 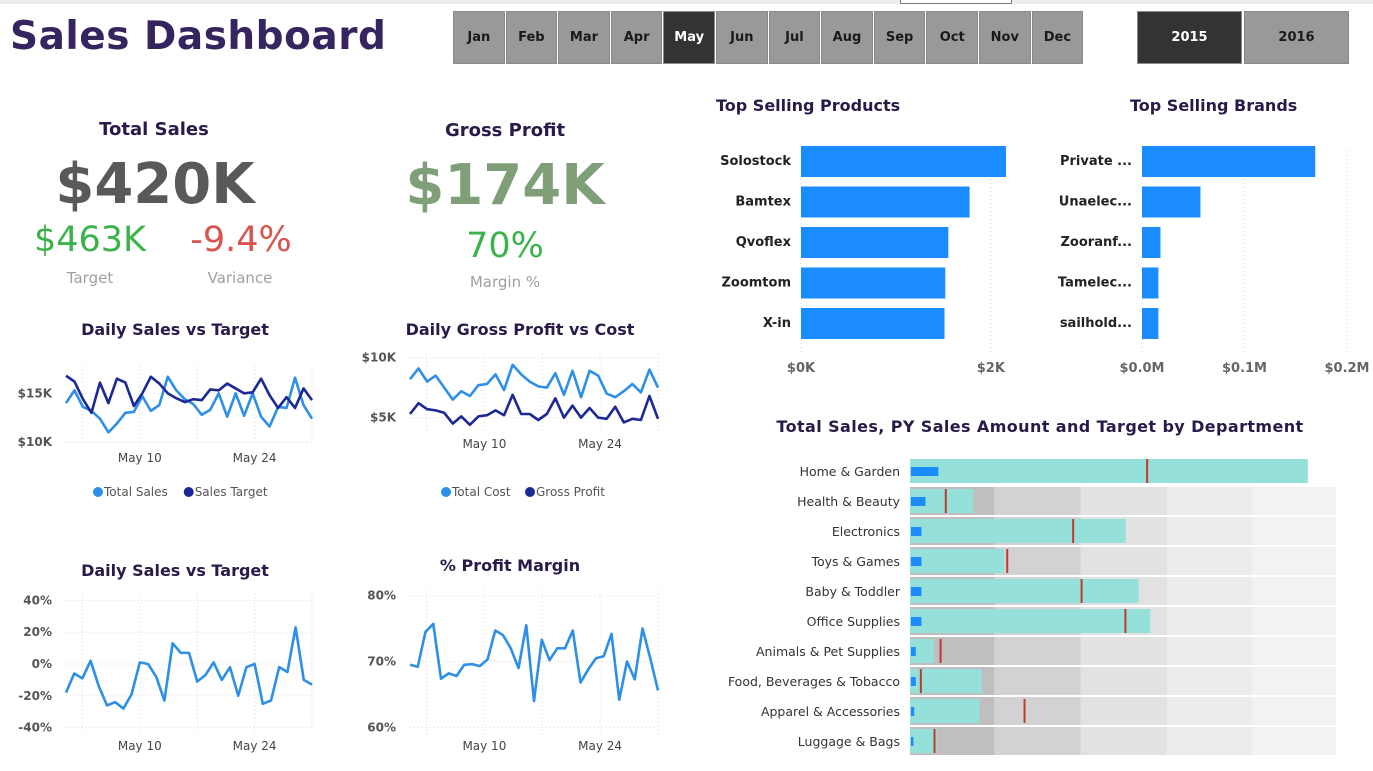 I want to click on series-line-variance-, so click(x=188, y=668).